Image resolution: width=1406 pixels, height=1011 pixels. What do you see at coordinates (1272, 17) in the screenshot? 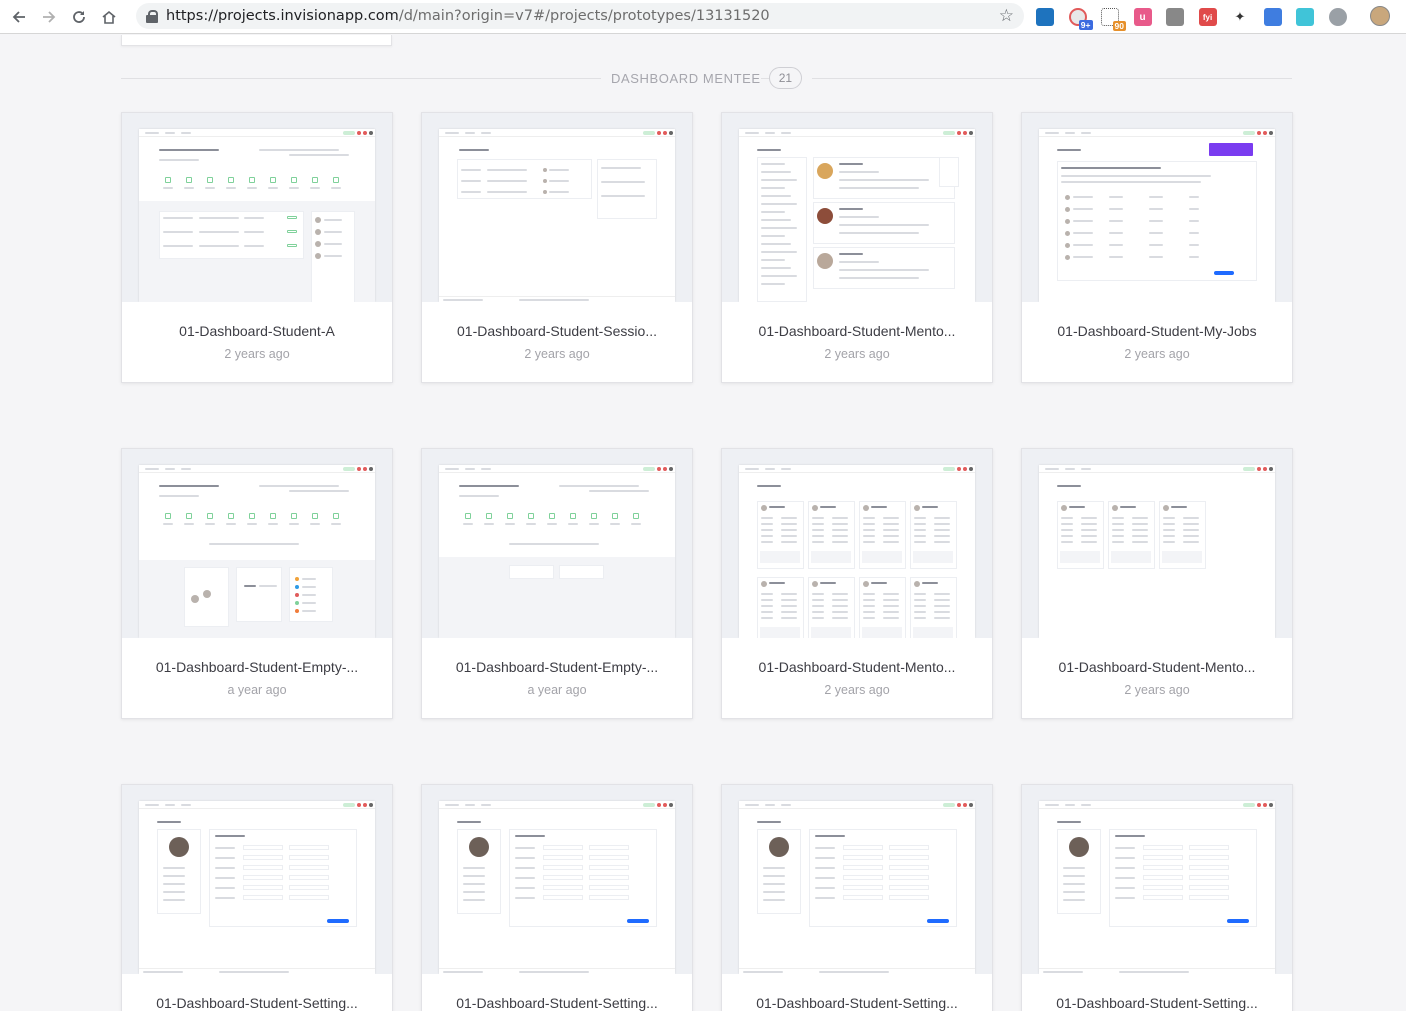
I see `calendar-extension-icon` at bounding box center [1272, 17].